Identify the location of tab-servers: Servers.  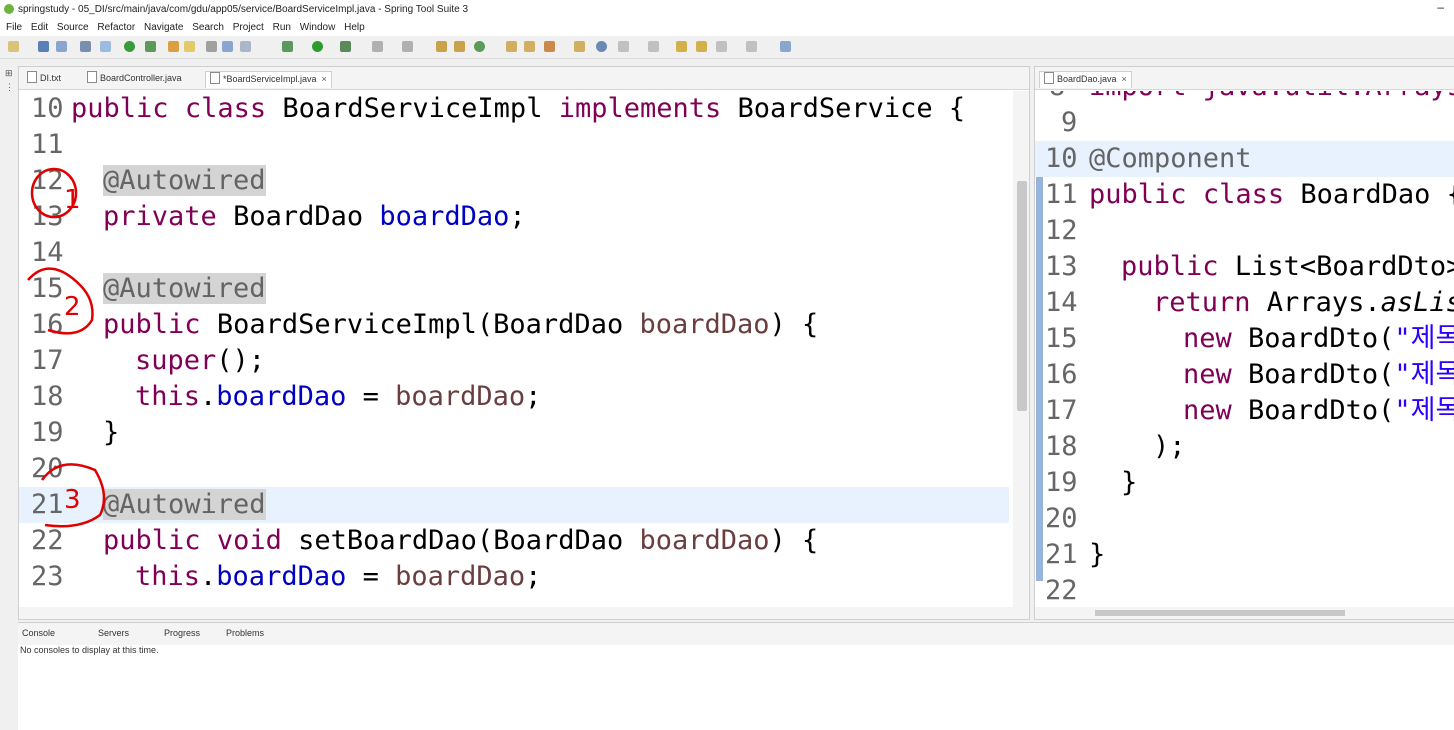
(113, 633).